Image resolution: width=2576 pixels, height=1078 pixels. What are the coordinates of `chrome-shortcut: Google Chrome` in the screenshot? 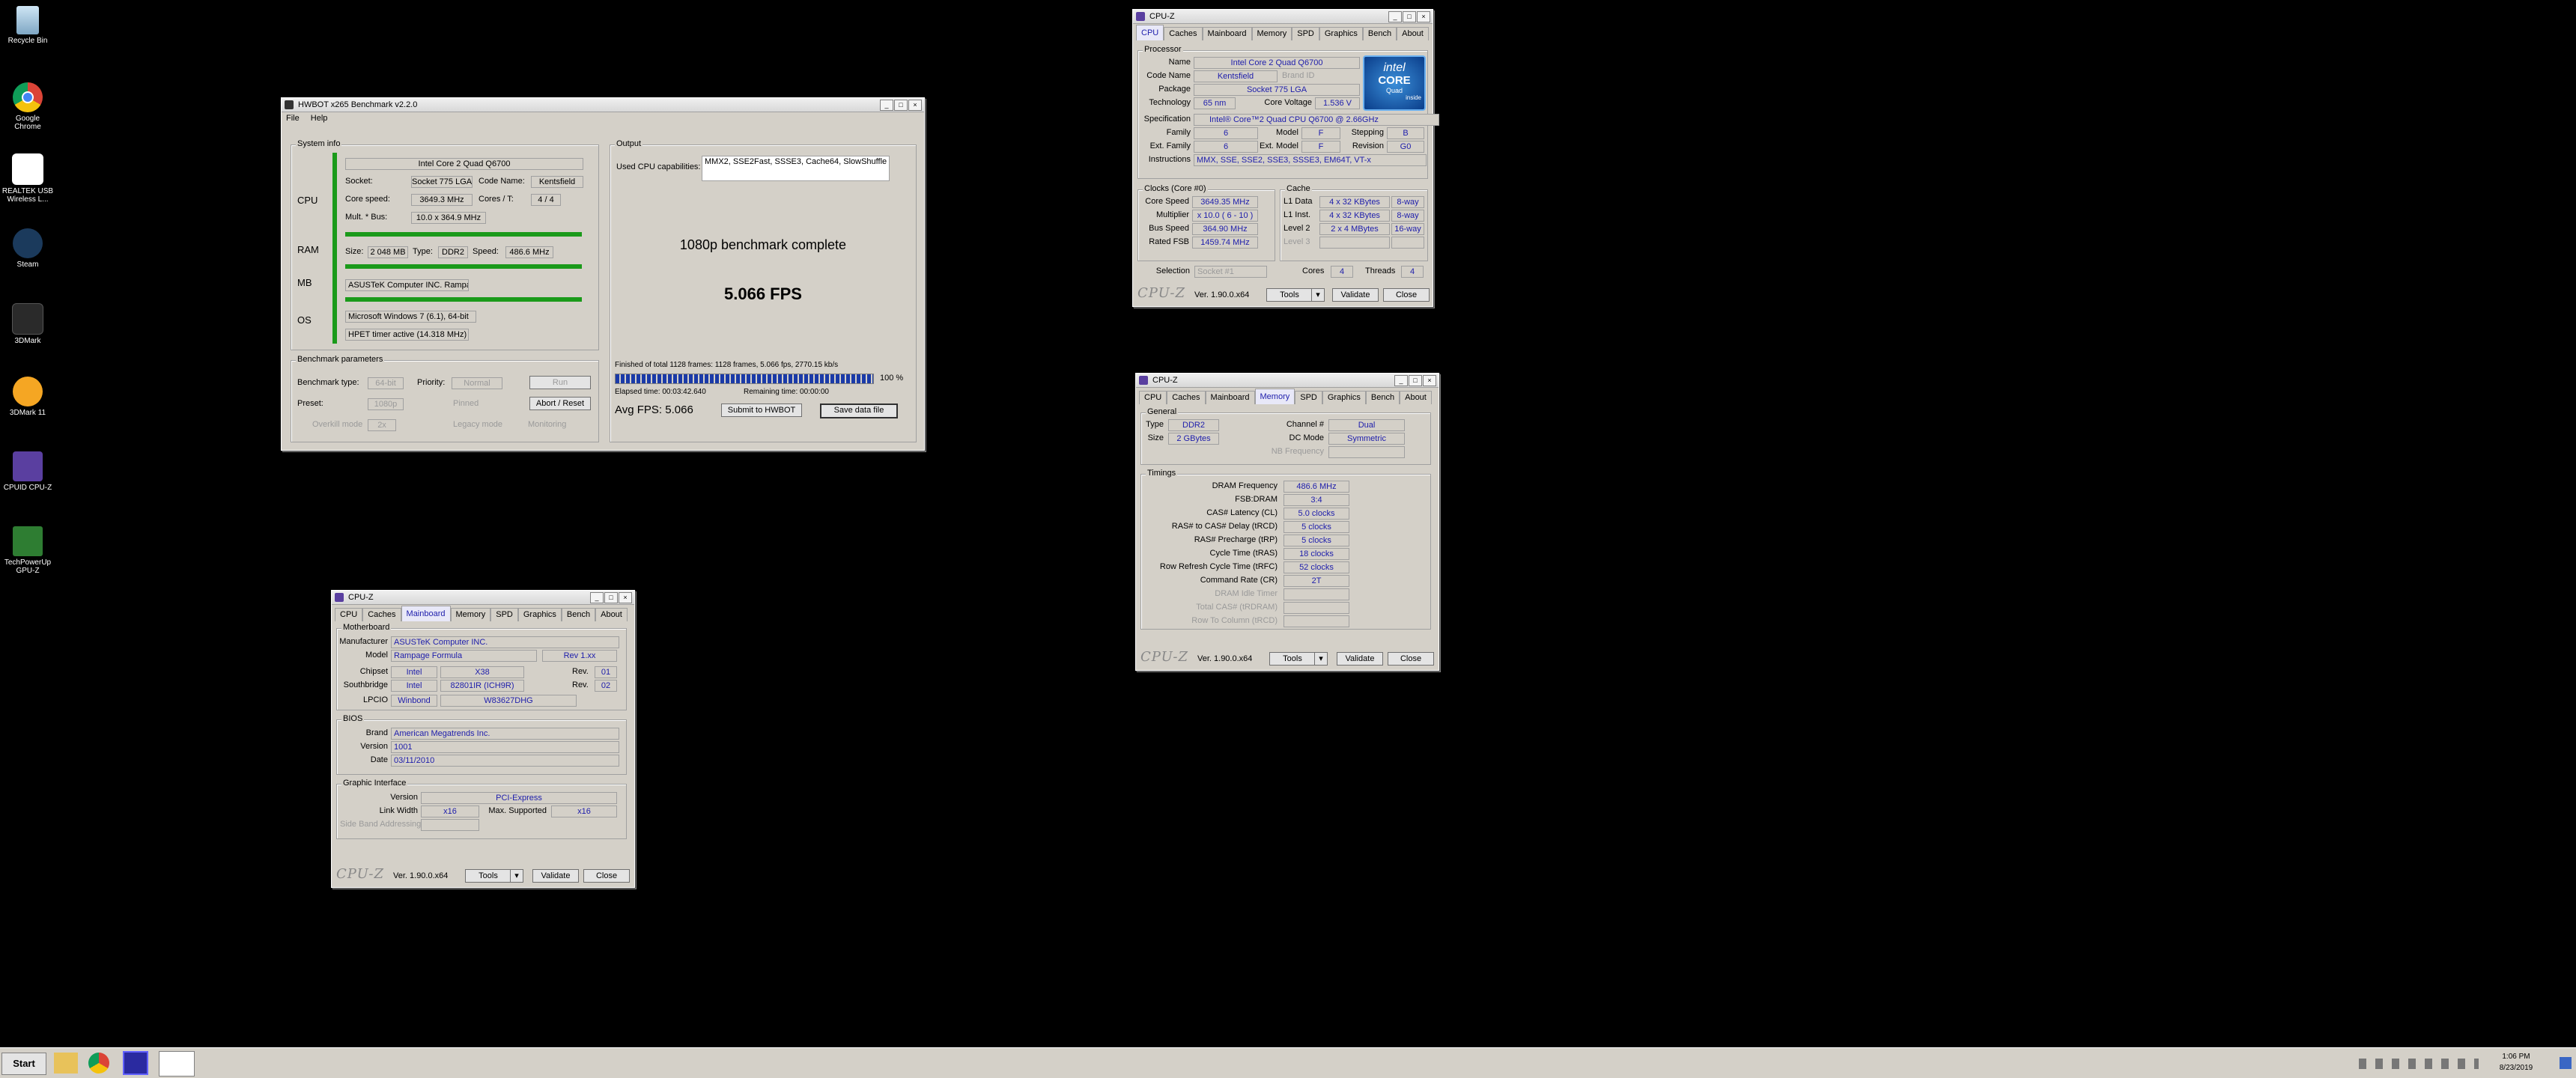 It's located at (27, 106).